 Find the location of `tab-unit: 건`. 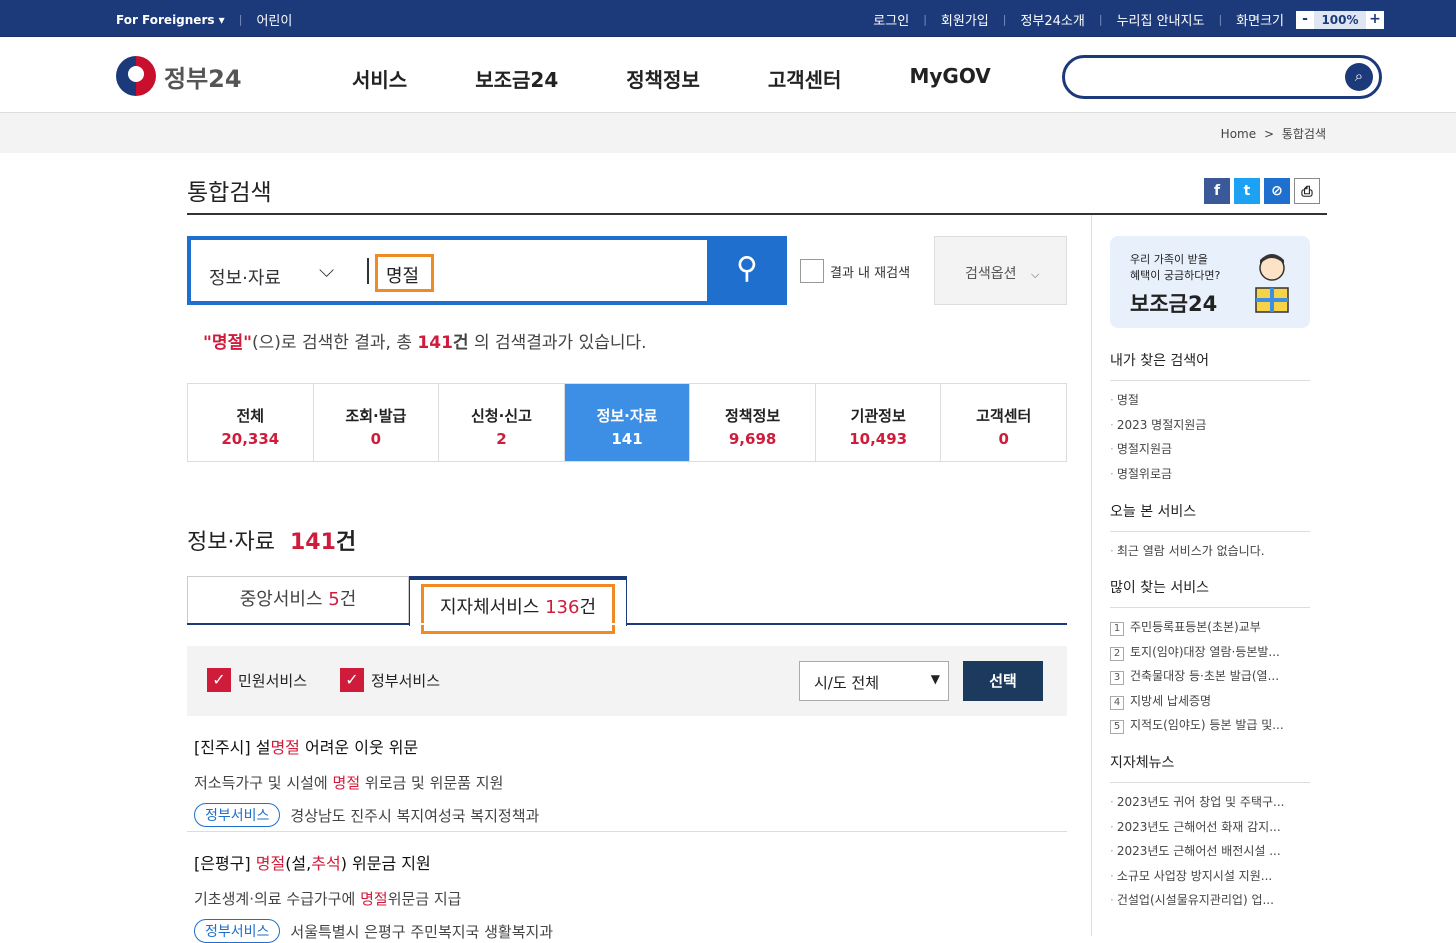

tab-unit: 건 is located at coordinates (348, 599).